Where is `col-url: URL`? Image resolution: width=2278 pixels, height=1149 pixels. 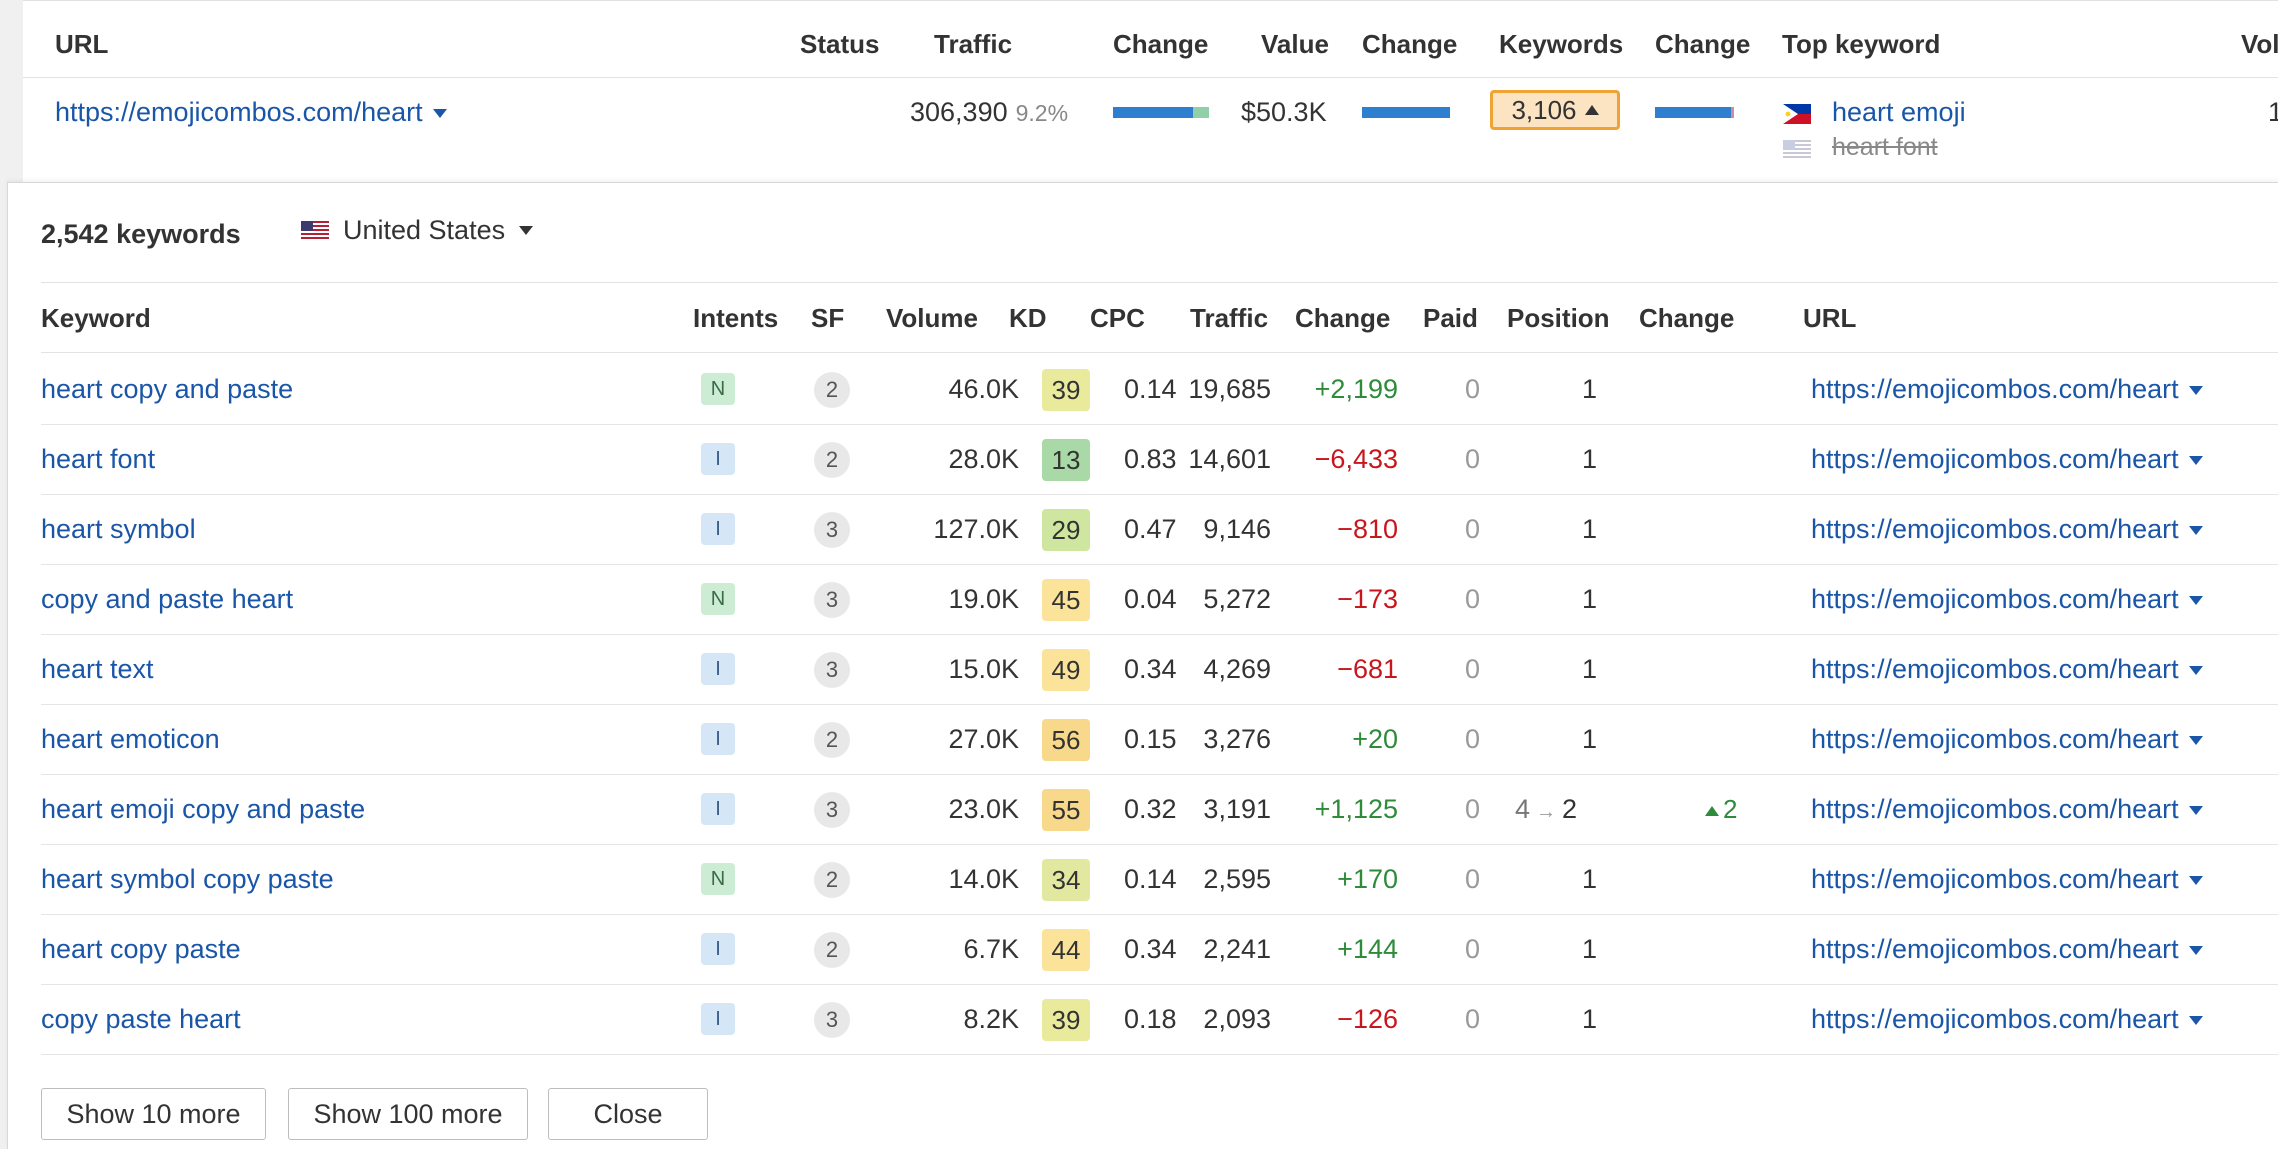
col-url: URL is located at coordinates (1829, 318).